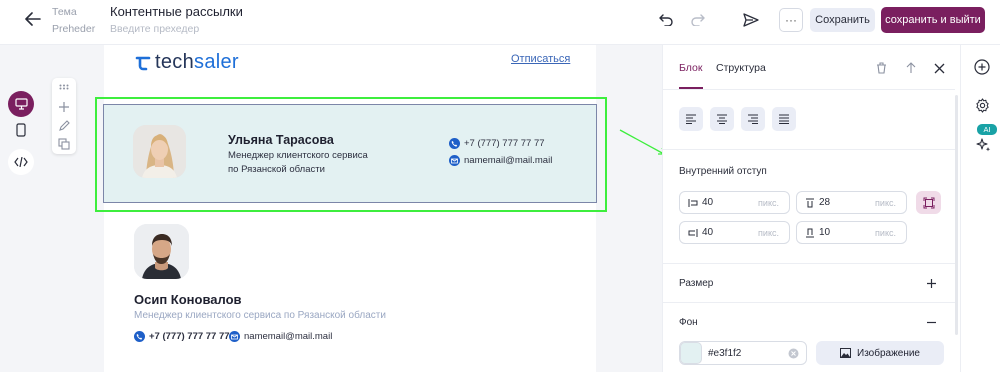 Image resolution: width=1000 pixels, height=372 pixels. Describe the element at coordinates (982, 67) in the screenshot. I see `add-circle-icon` at that location.